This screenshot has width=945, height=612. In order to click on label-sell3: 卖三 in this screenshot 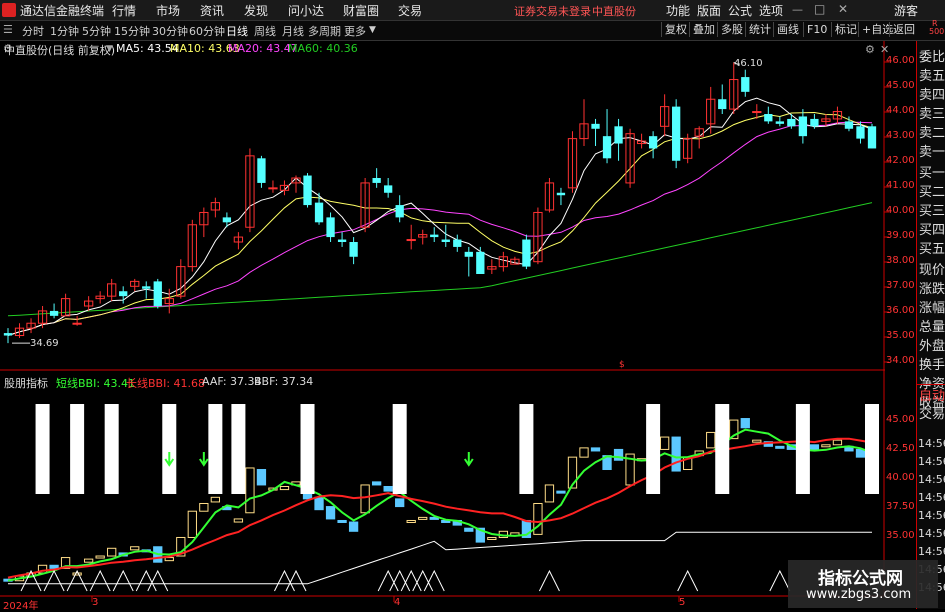, I will do `click(932, 114)`.